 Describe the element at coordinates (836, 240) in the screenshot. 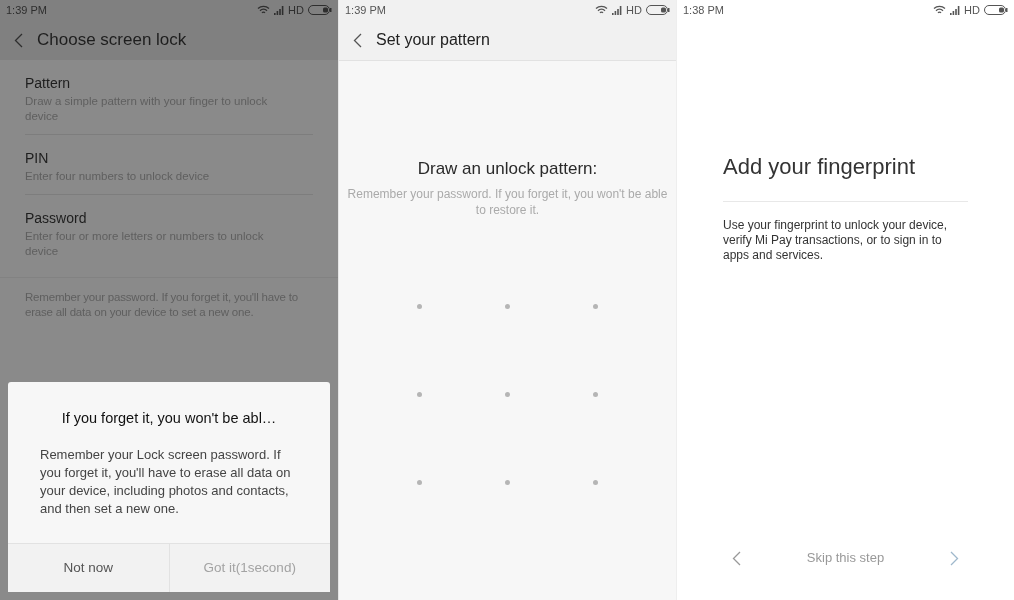

I see `fingerprint-description: Use your fingerprint to unlock your device, verify Mi Pay transactions, or to sign in to apps and services.` at that location.